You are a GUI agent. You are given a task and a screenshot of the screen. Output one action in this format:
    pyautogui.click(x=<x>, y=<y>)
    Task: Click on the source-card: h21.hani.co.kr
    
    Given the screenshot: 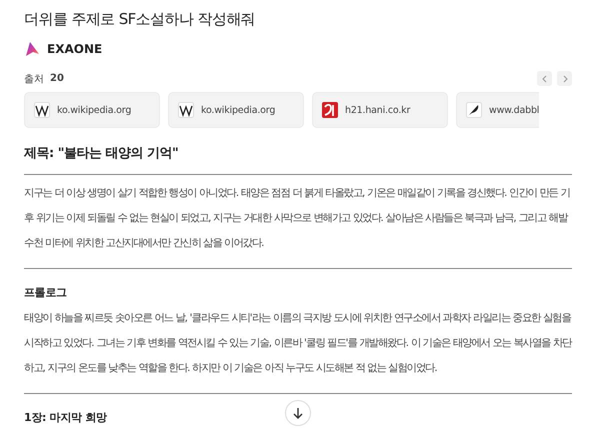 What is the action you would take?
    pyautogui.click(x=380, y=110)
    